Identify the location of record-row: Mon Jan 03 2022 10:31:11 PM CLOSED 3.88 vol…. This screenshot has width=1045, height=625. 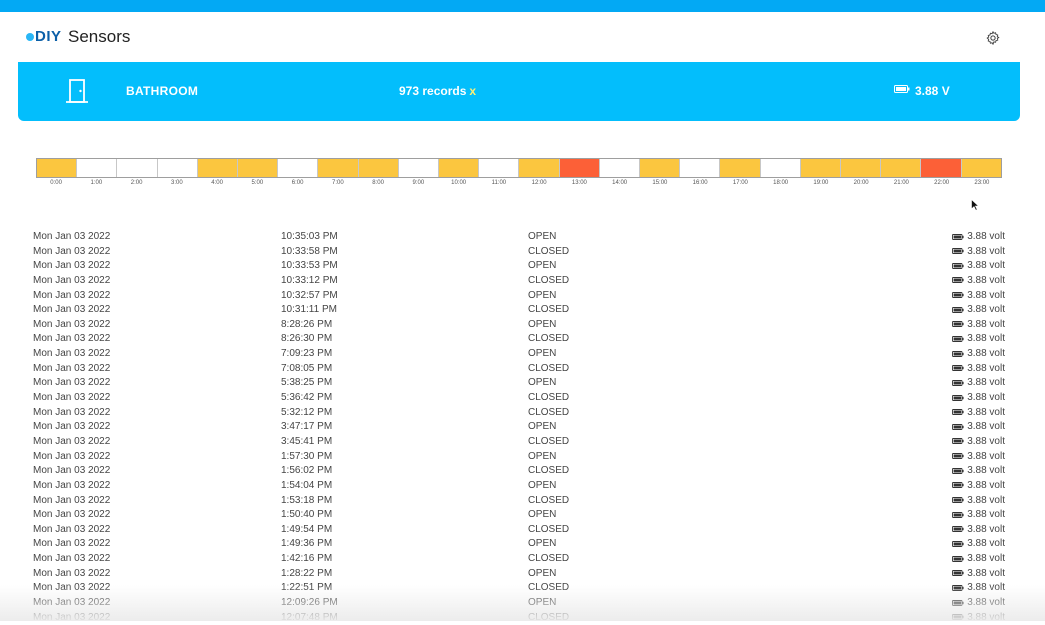
(522, 310).